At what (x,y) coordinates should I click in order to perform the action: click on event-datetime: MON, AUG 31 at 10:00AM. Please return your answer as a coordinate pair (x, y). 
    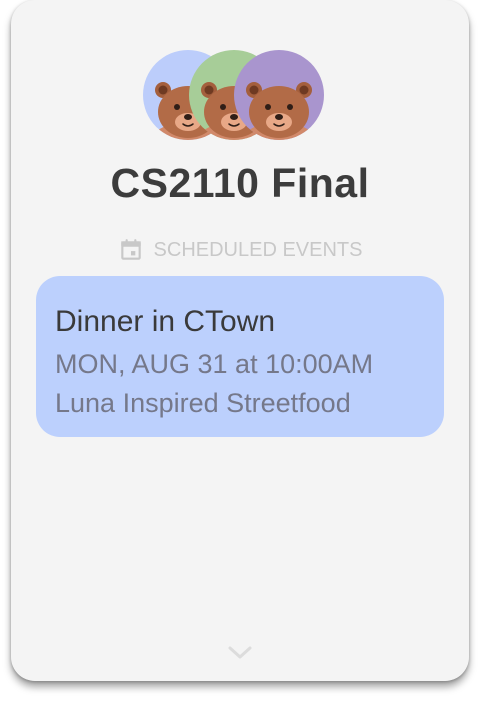
    Looking at the image, I should click on (214, 364).